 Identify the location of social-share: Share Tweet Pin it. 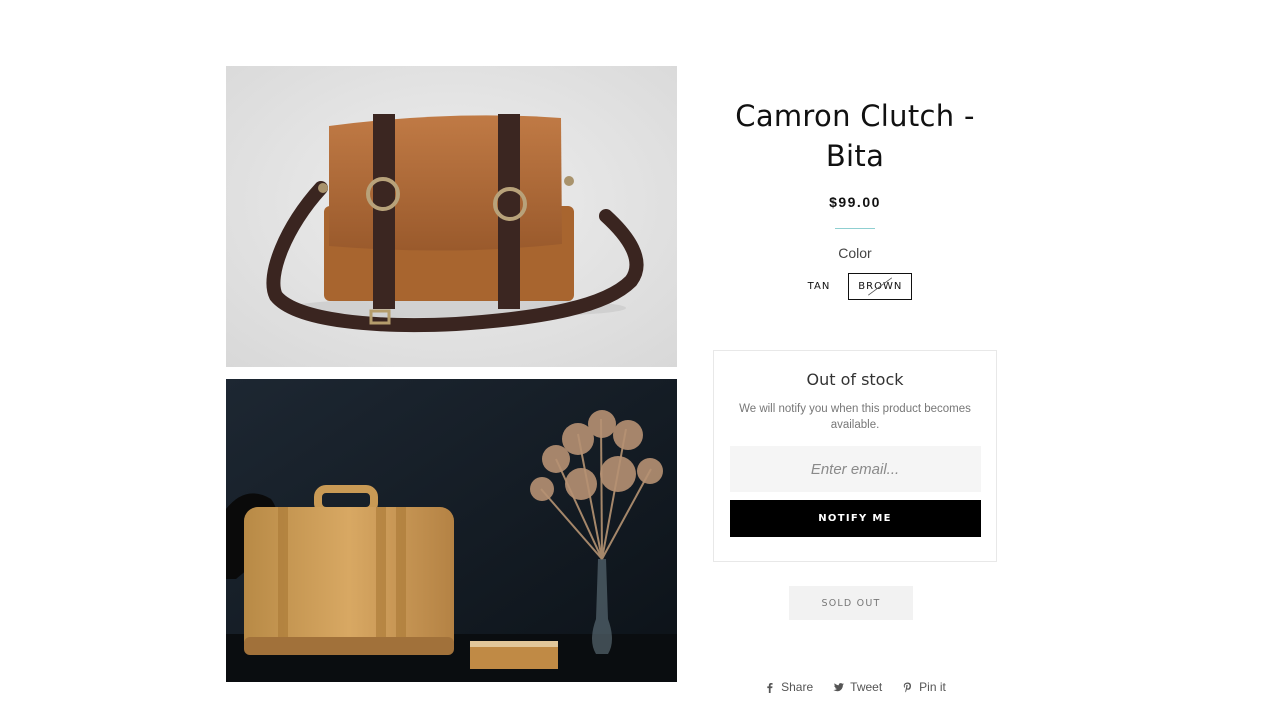
(855, 687).